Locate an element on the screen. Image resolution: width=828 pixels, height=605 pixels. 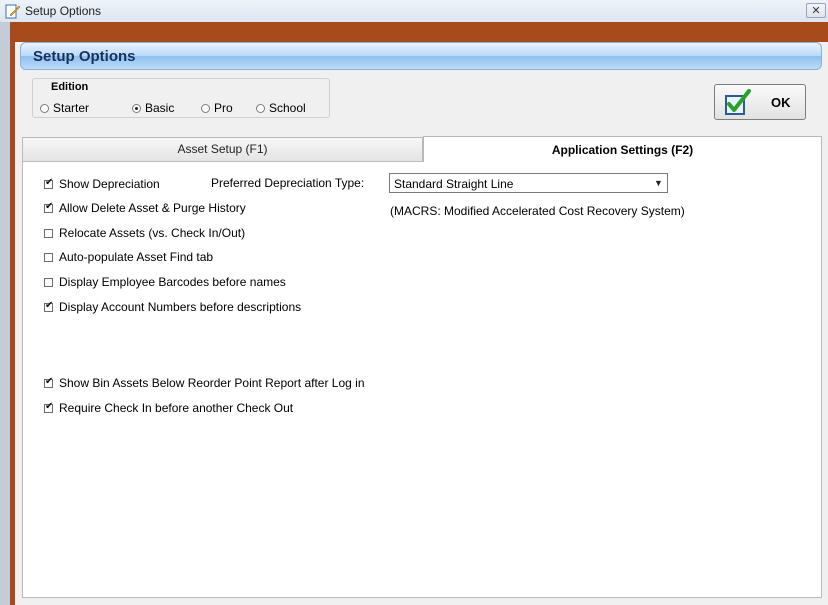
display-employee-barcodes-checkbox: Display Employee Barcodes before names is located at coordinates (165, 282).